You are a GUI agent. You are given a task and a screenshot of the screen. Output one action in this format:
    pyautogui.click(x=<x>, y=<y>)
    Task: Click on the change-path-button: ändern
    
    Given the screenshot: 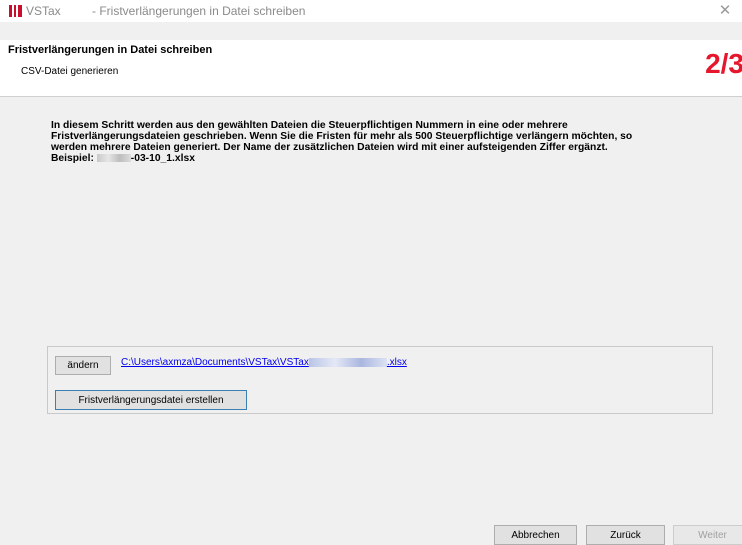 What is the action you would take?
    pyautogui.click(x=83, y=365)
    